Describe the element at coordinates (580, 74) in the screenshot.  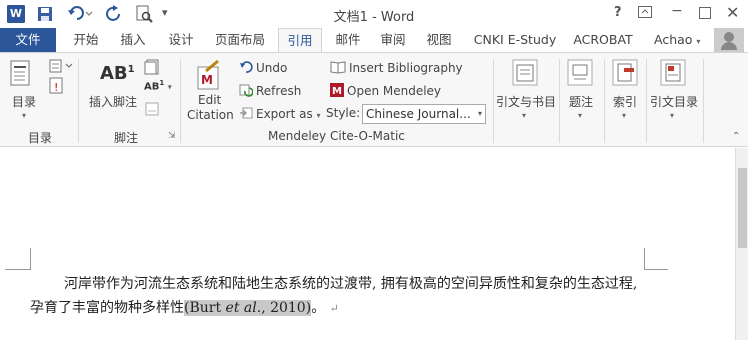
I see `captions-icon` at that location.